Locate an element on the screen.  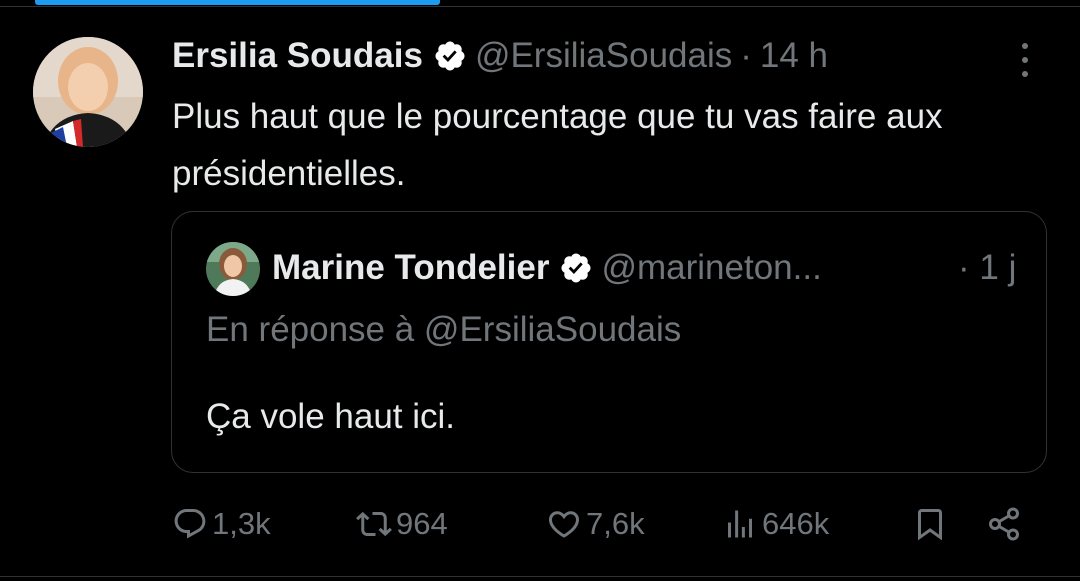
tweet-timestamp: 14 h is located at coordinates (794, 56).